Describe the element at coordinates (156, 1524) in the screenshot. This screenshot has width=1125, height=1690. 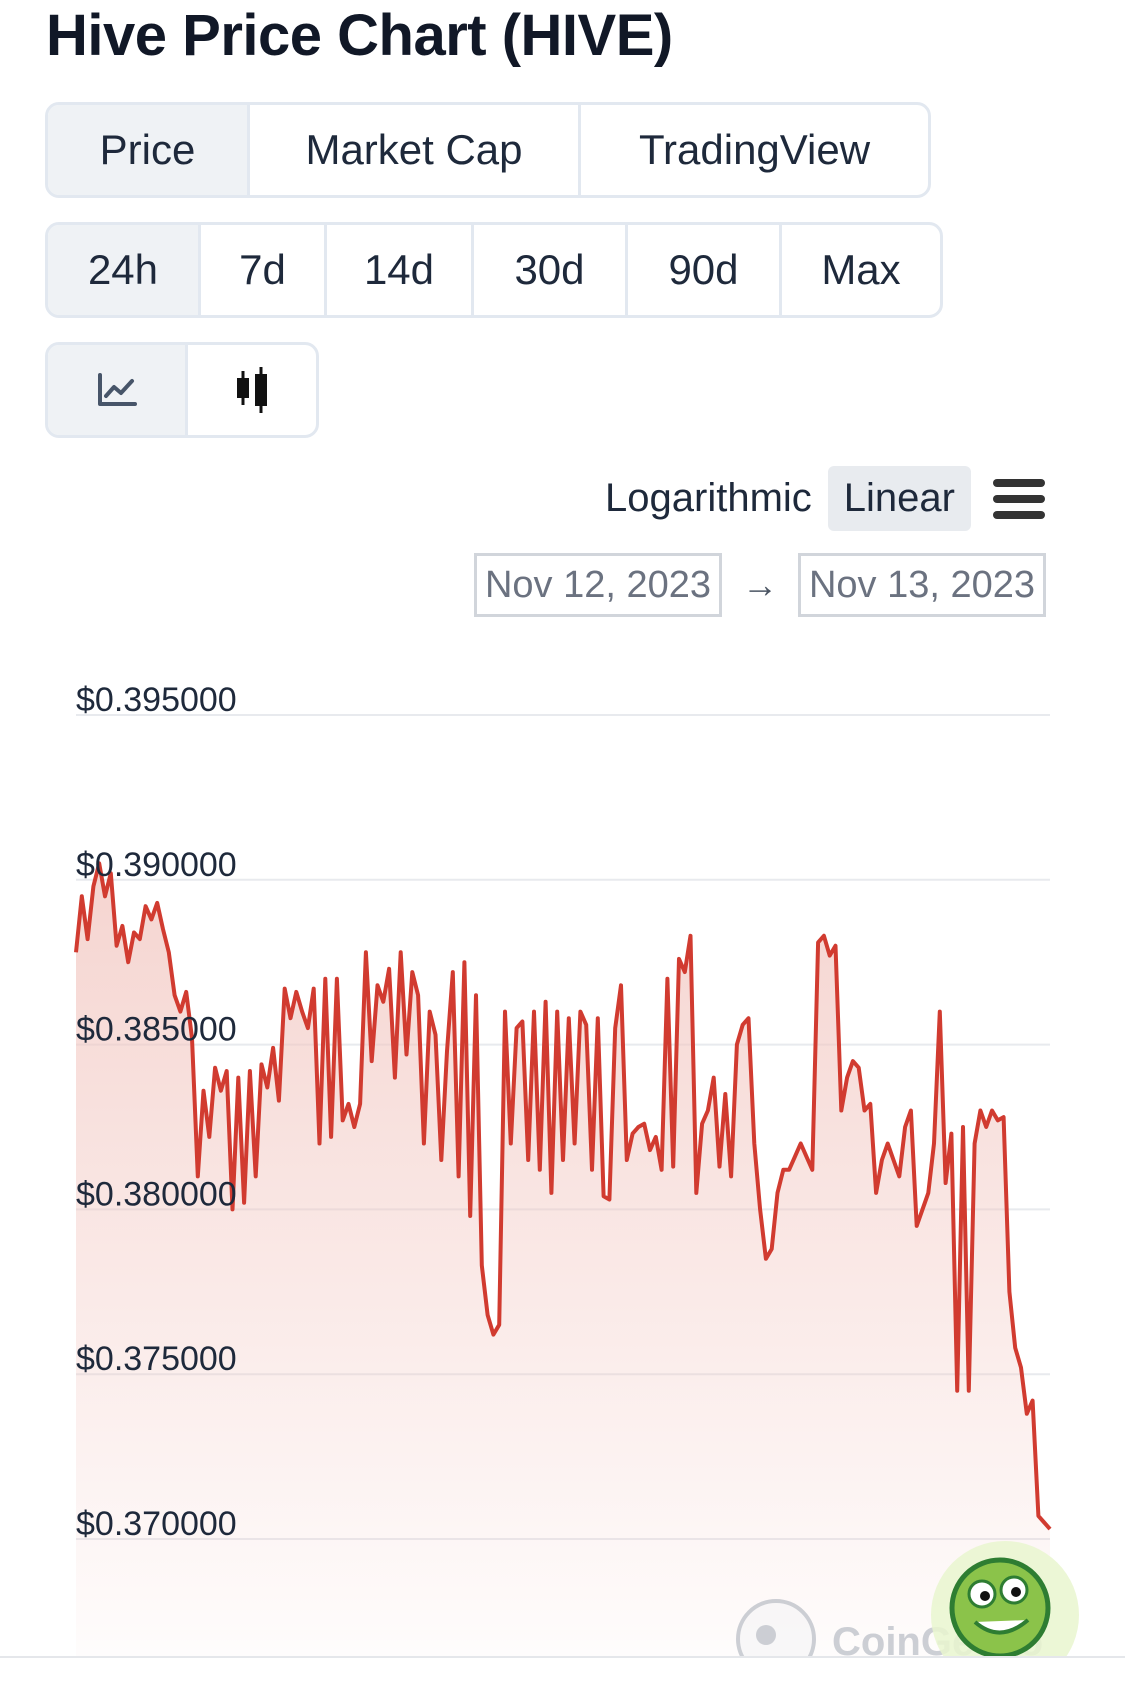
I see `y-tick-label: $0.370000` at that location.